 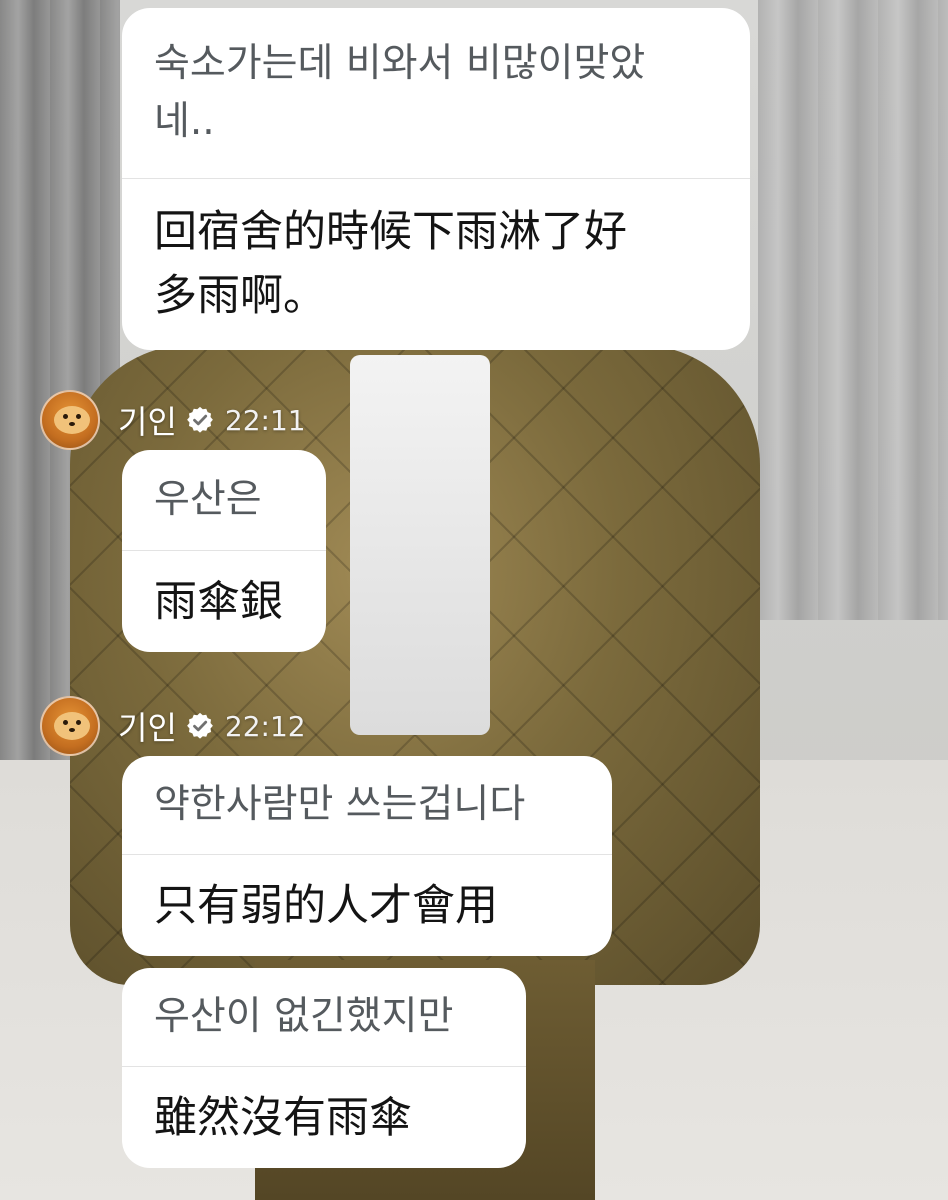 I want to click on original-text: 우산이 없긴했지만, so click(x=304, y=1016).